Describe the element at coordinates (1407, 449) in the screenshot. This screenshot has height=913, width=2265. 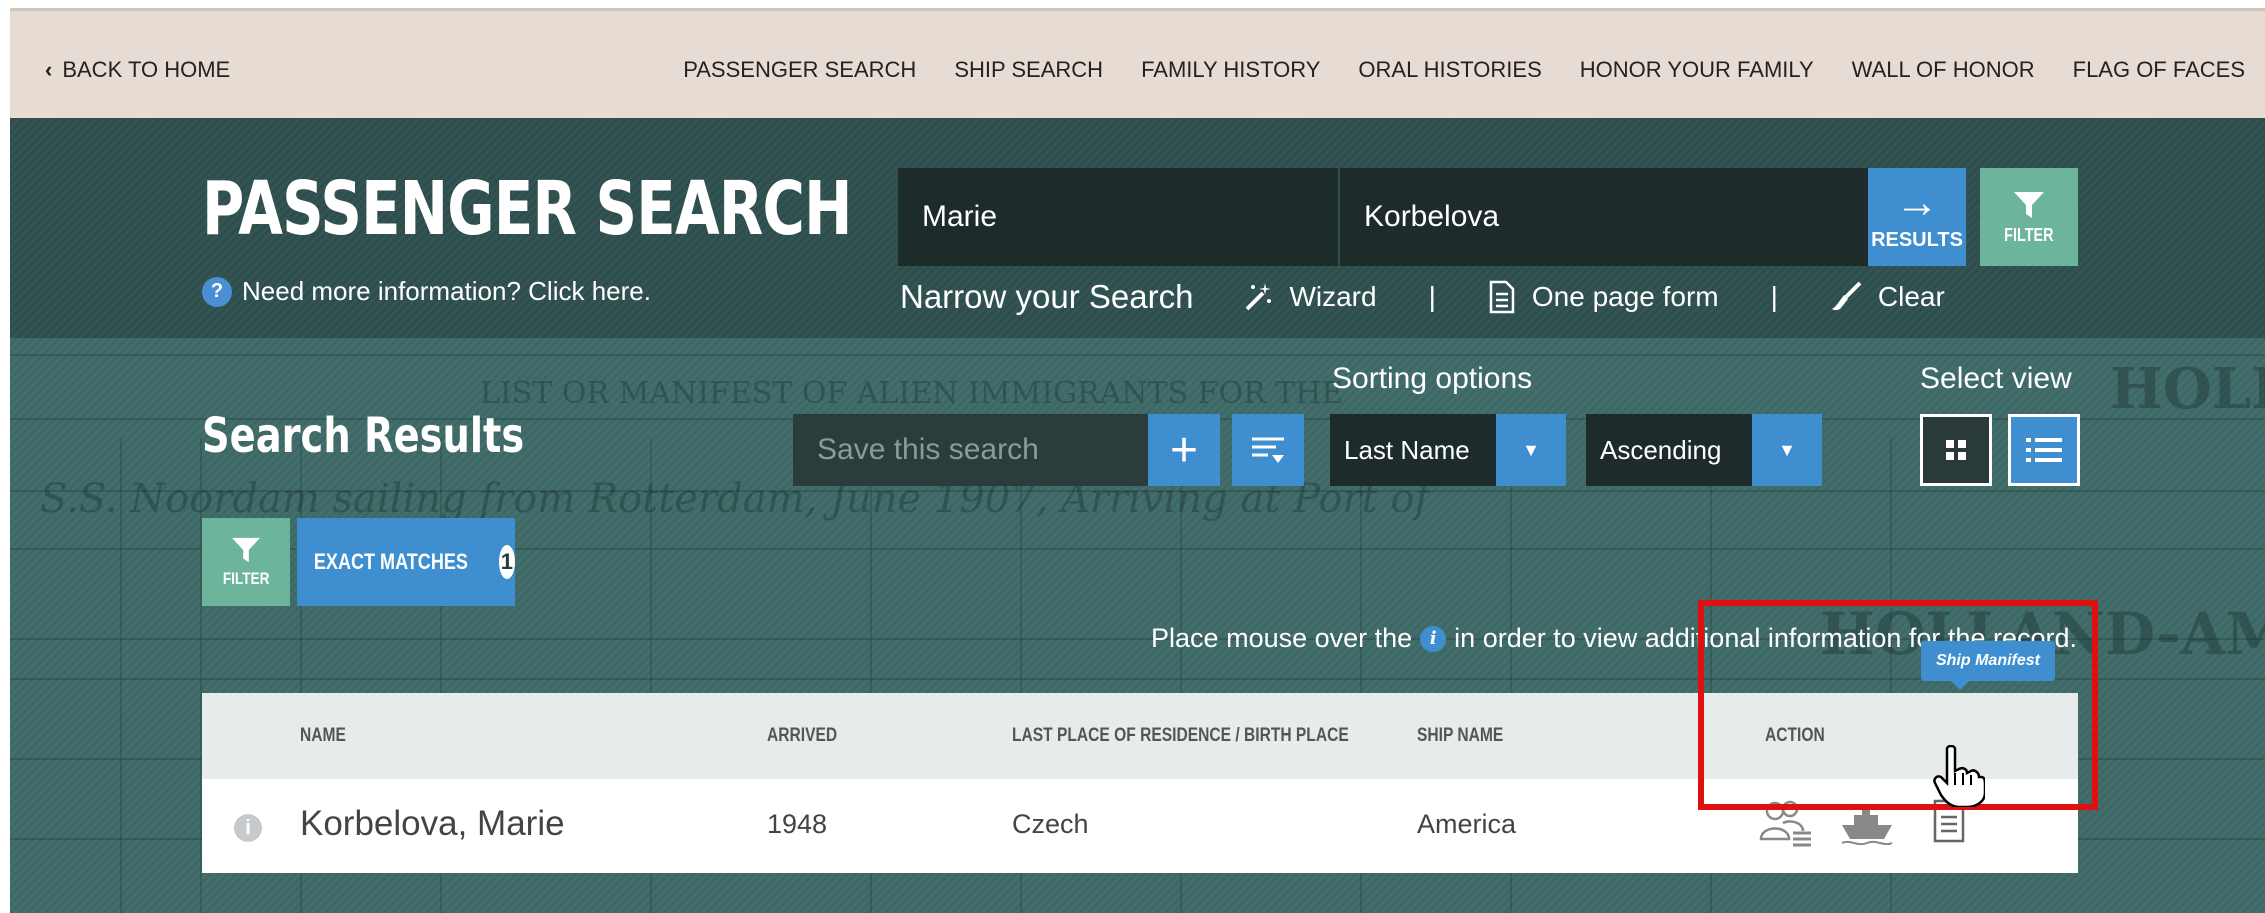
I see `sort-field-value: Last Name` at that location.